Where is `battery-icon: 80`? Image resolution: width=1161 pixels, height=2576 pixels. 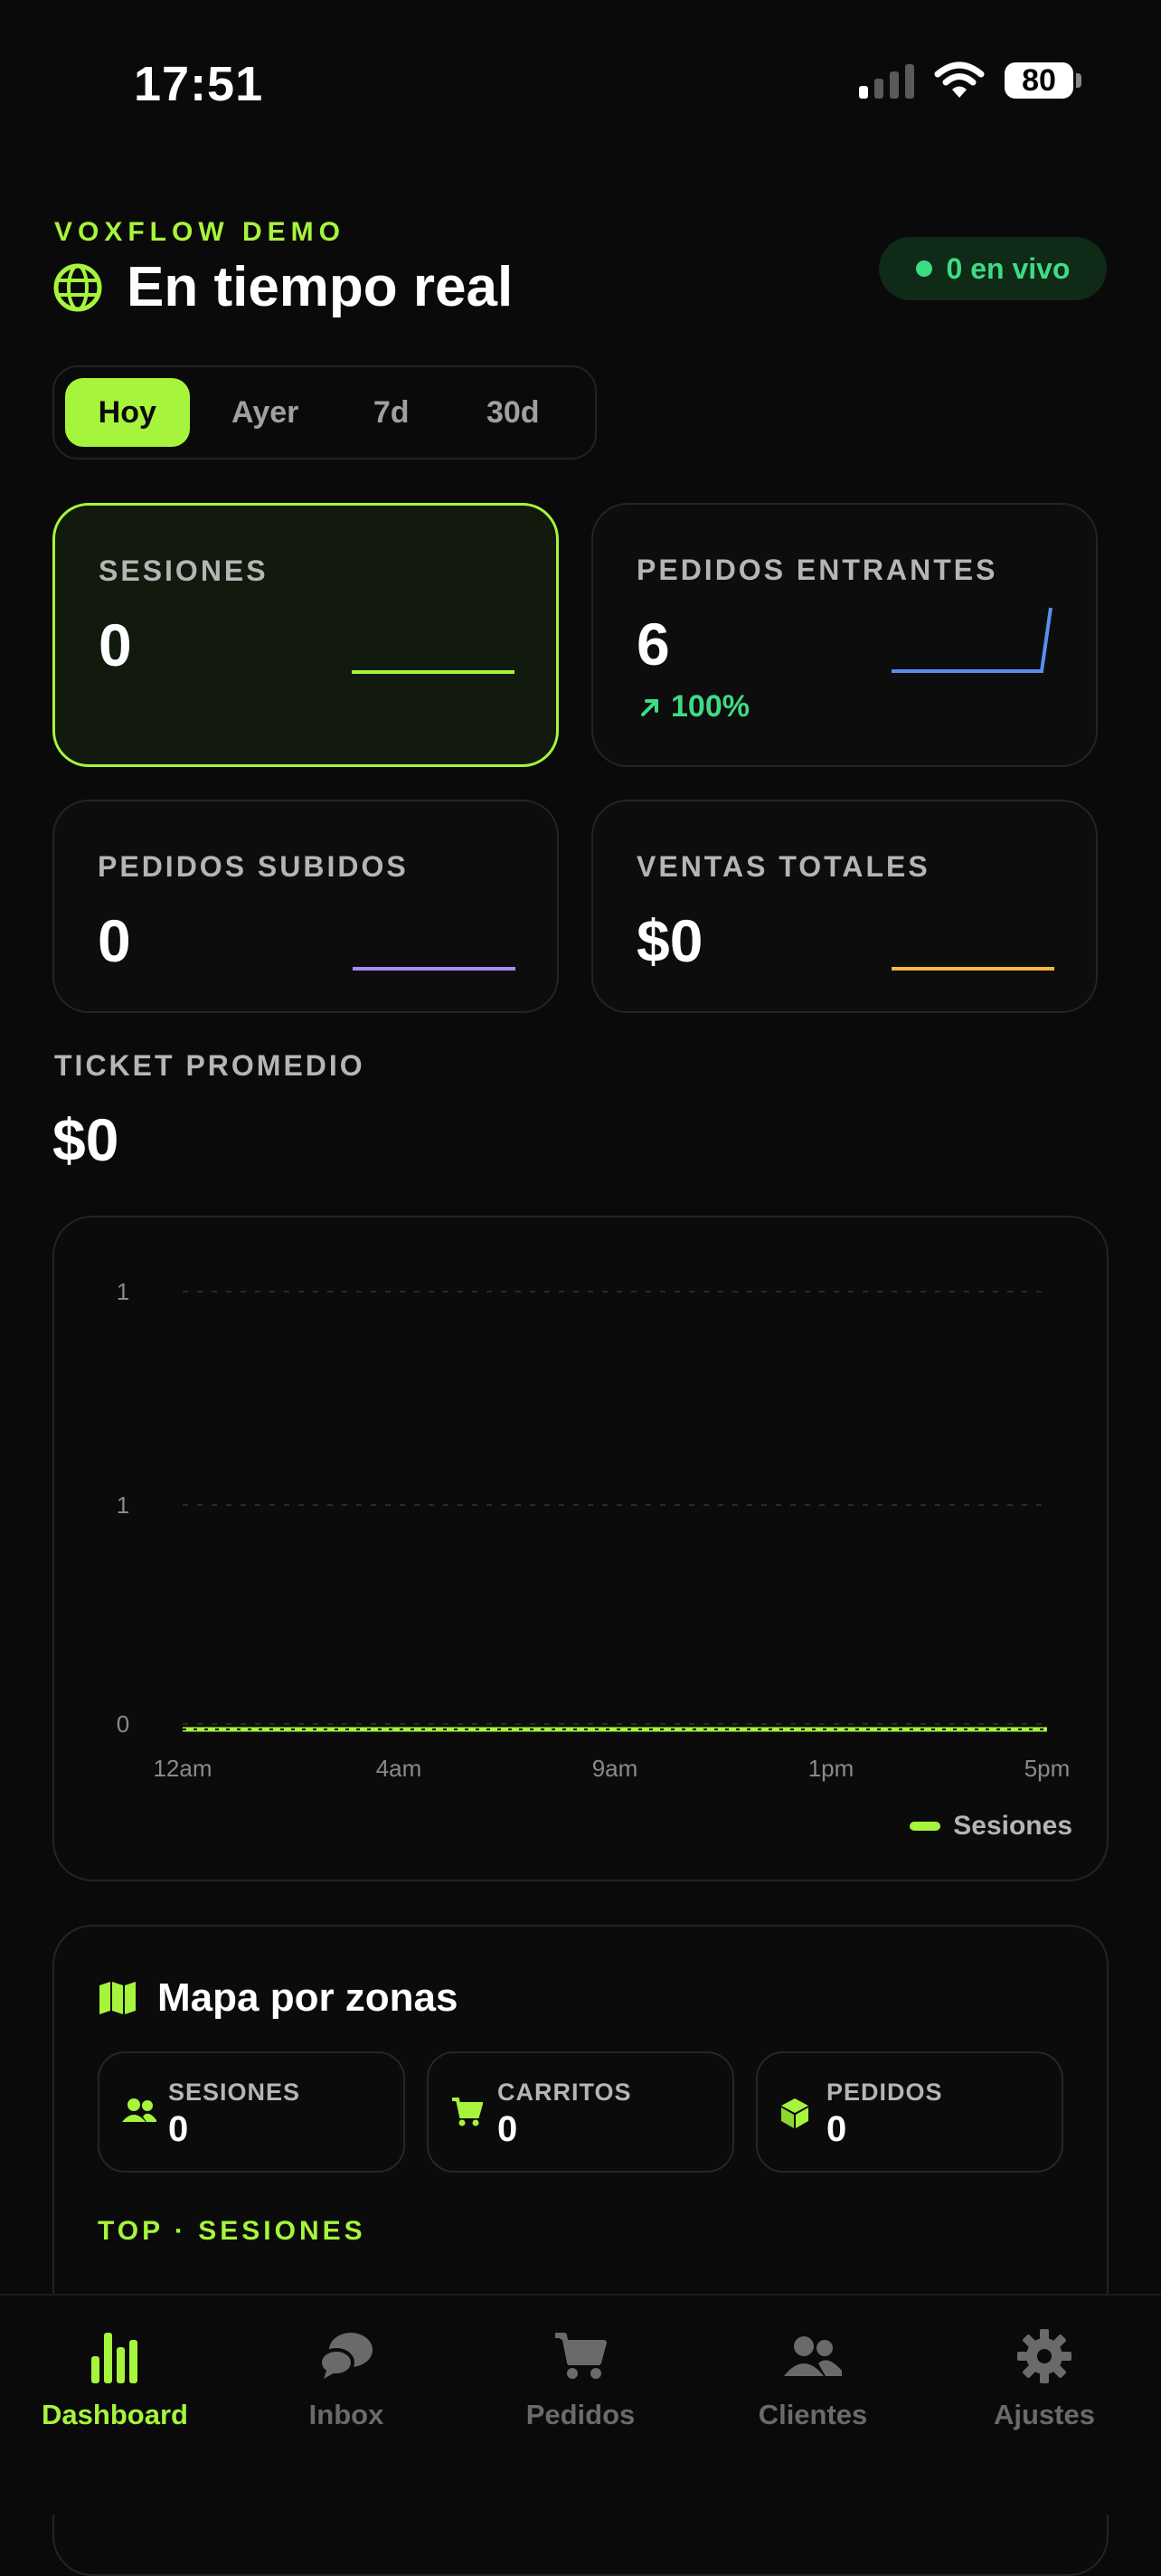
battery-icon: 80 is located at coordinates (1043, 80).